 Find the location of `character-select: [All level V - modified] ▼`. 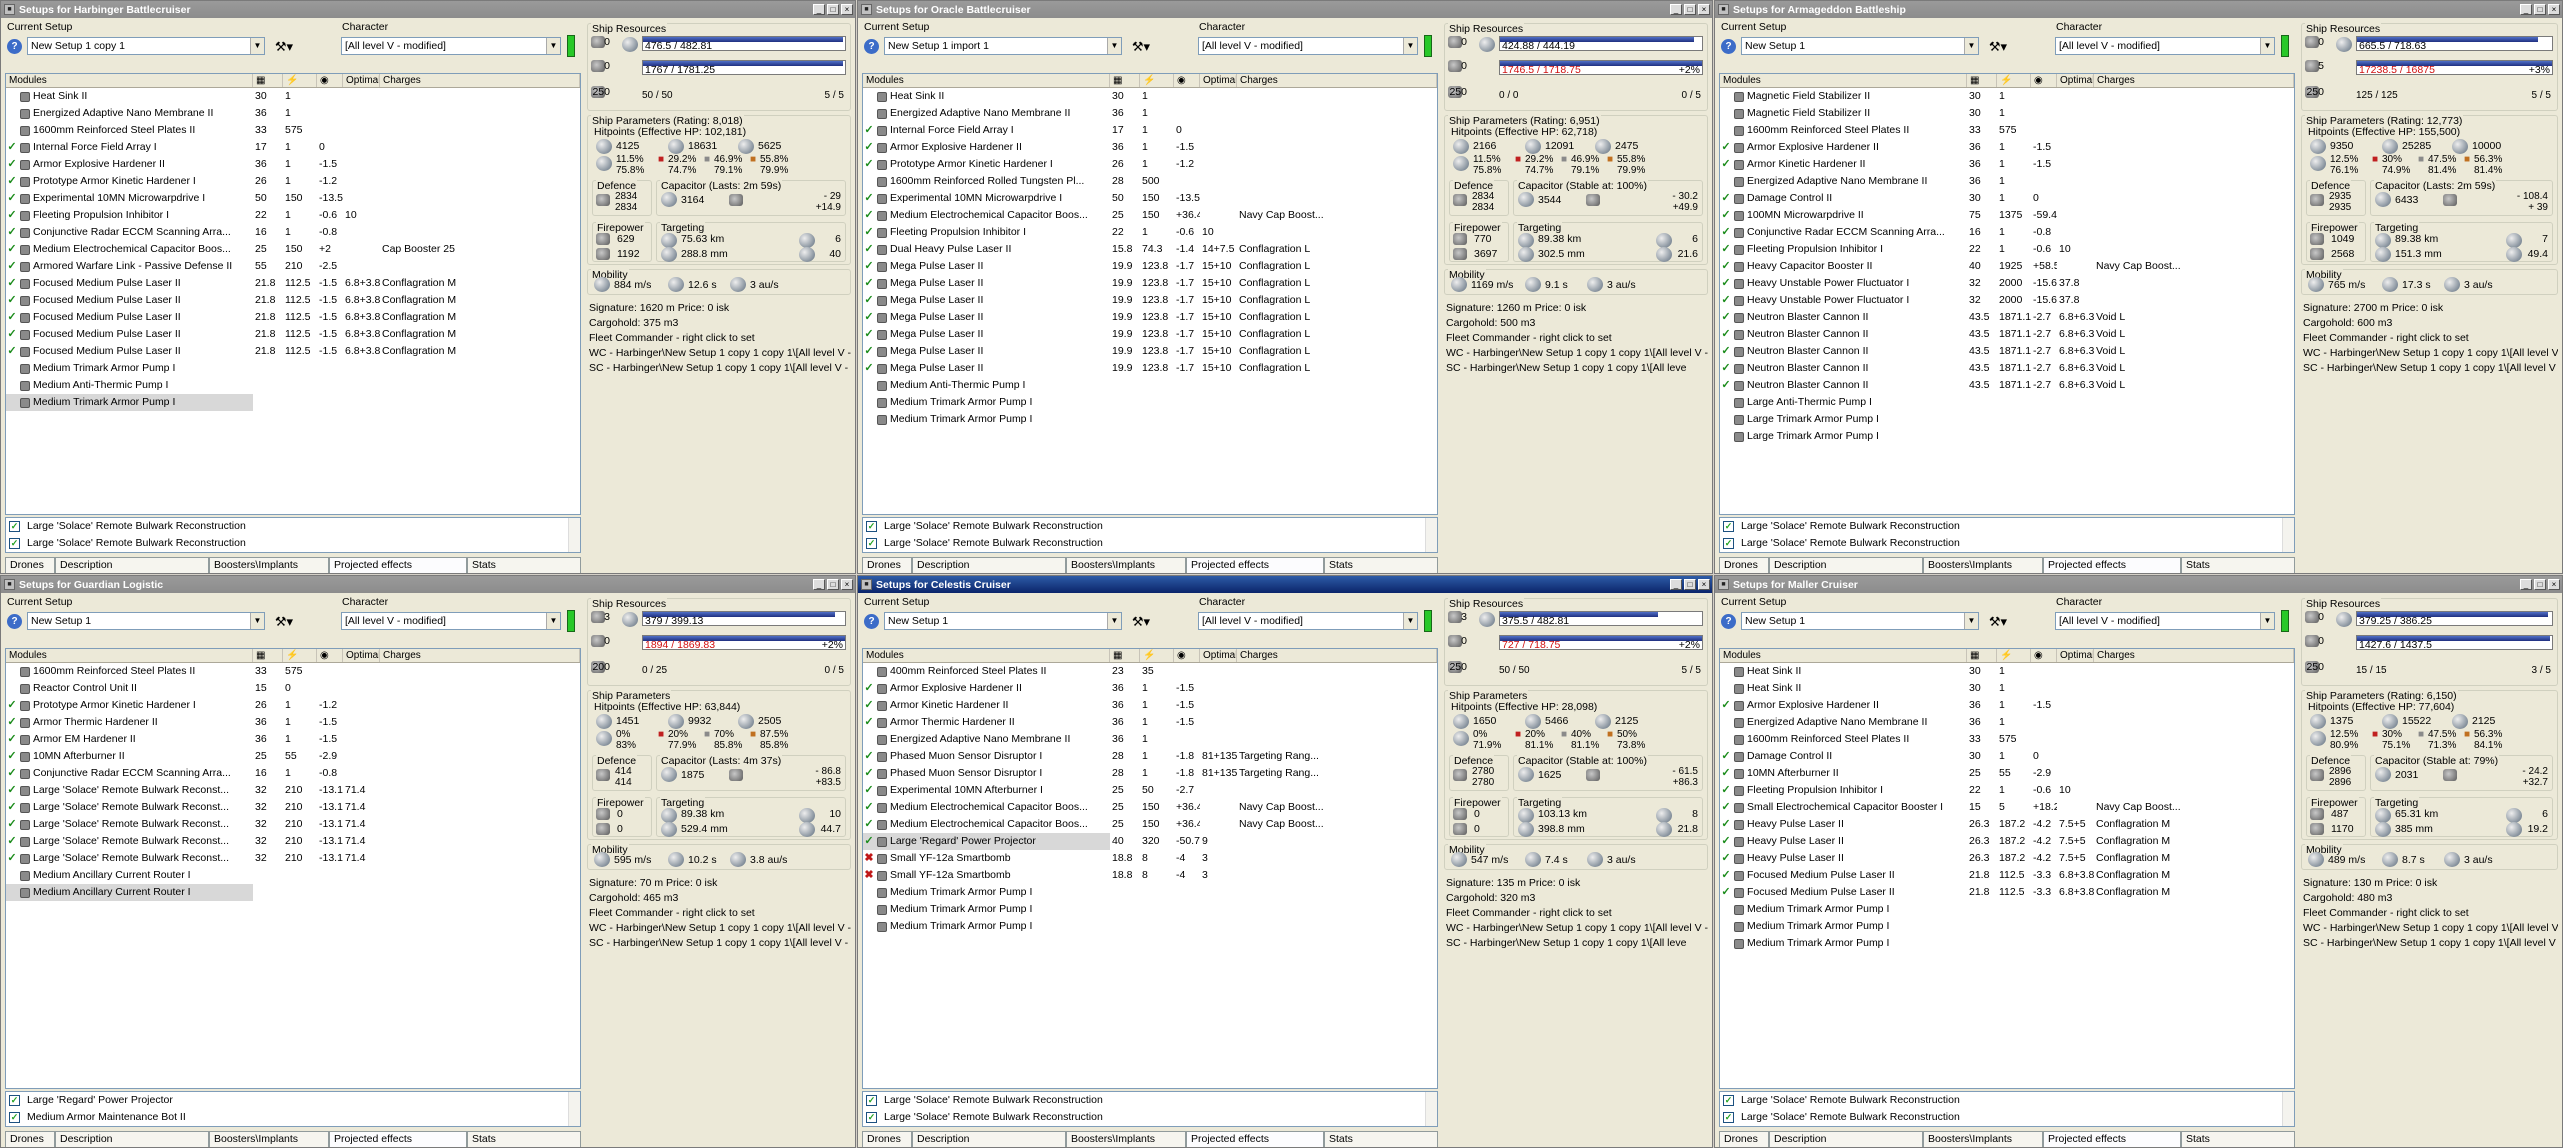

character-select: [All level V - modified] ▼ is located at coordinates (1308, 621).